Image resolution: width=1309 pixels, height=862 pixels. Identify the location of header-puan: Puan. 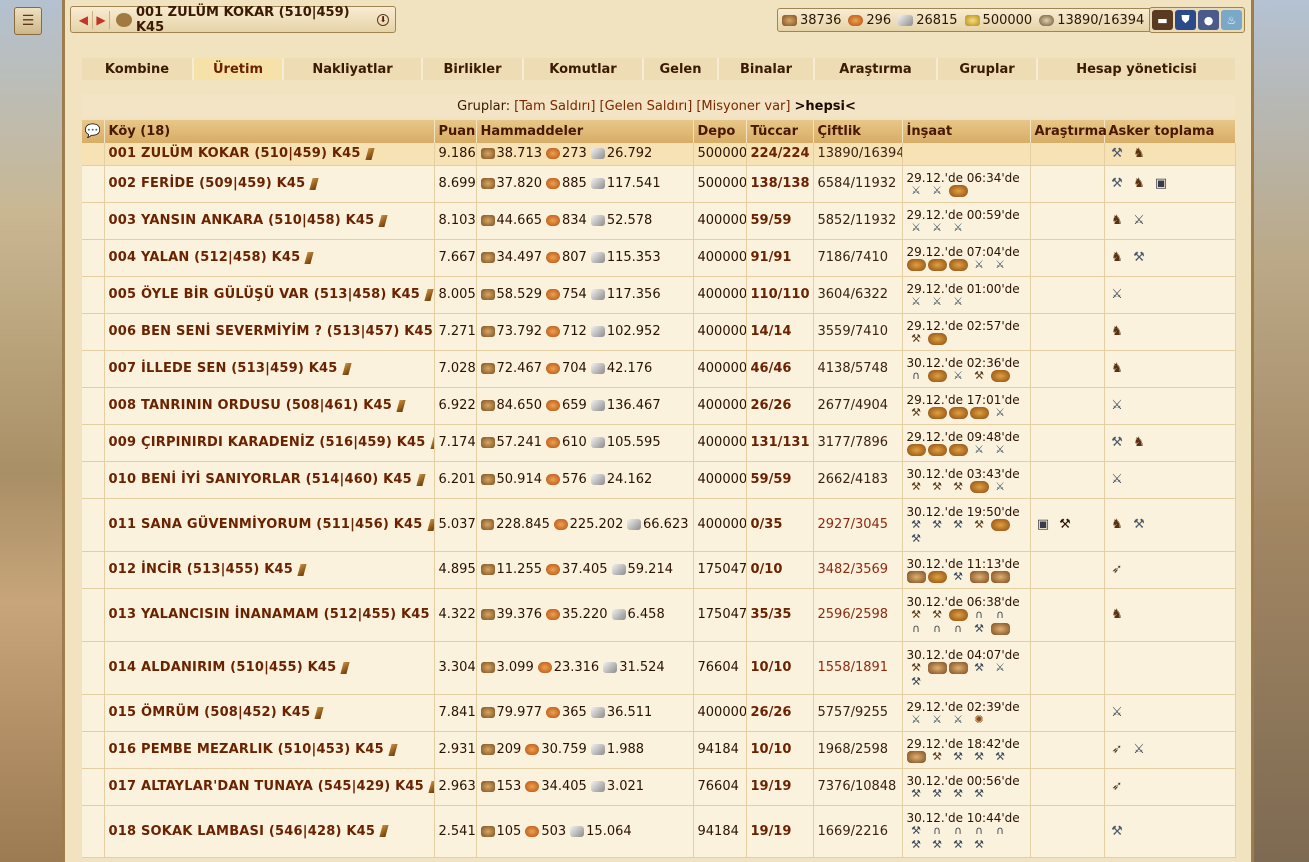
(455, 131).